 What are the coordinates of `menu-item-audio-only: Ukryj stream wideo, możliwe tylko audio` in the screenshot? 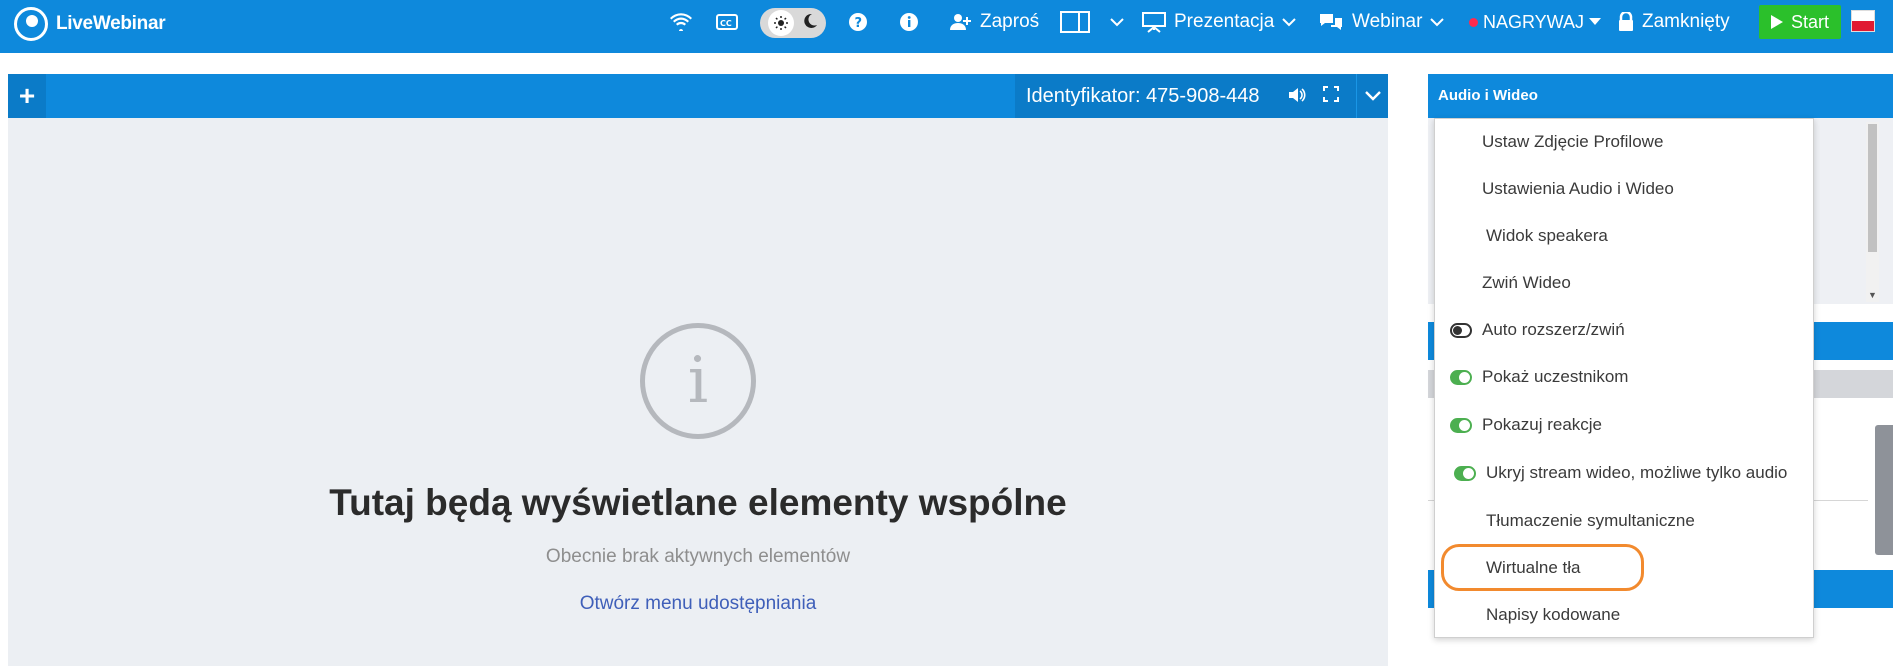 It's located at (1625, 473).